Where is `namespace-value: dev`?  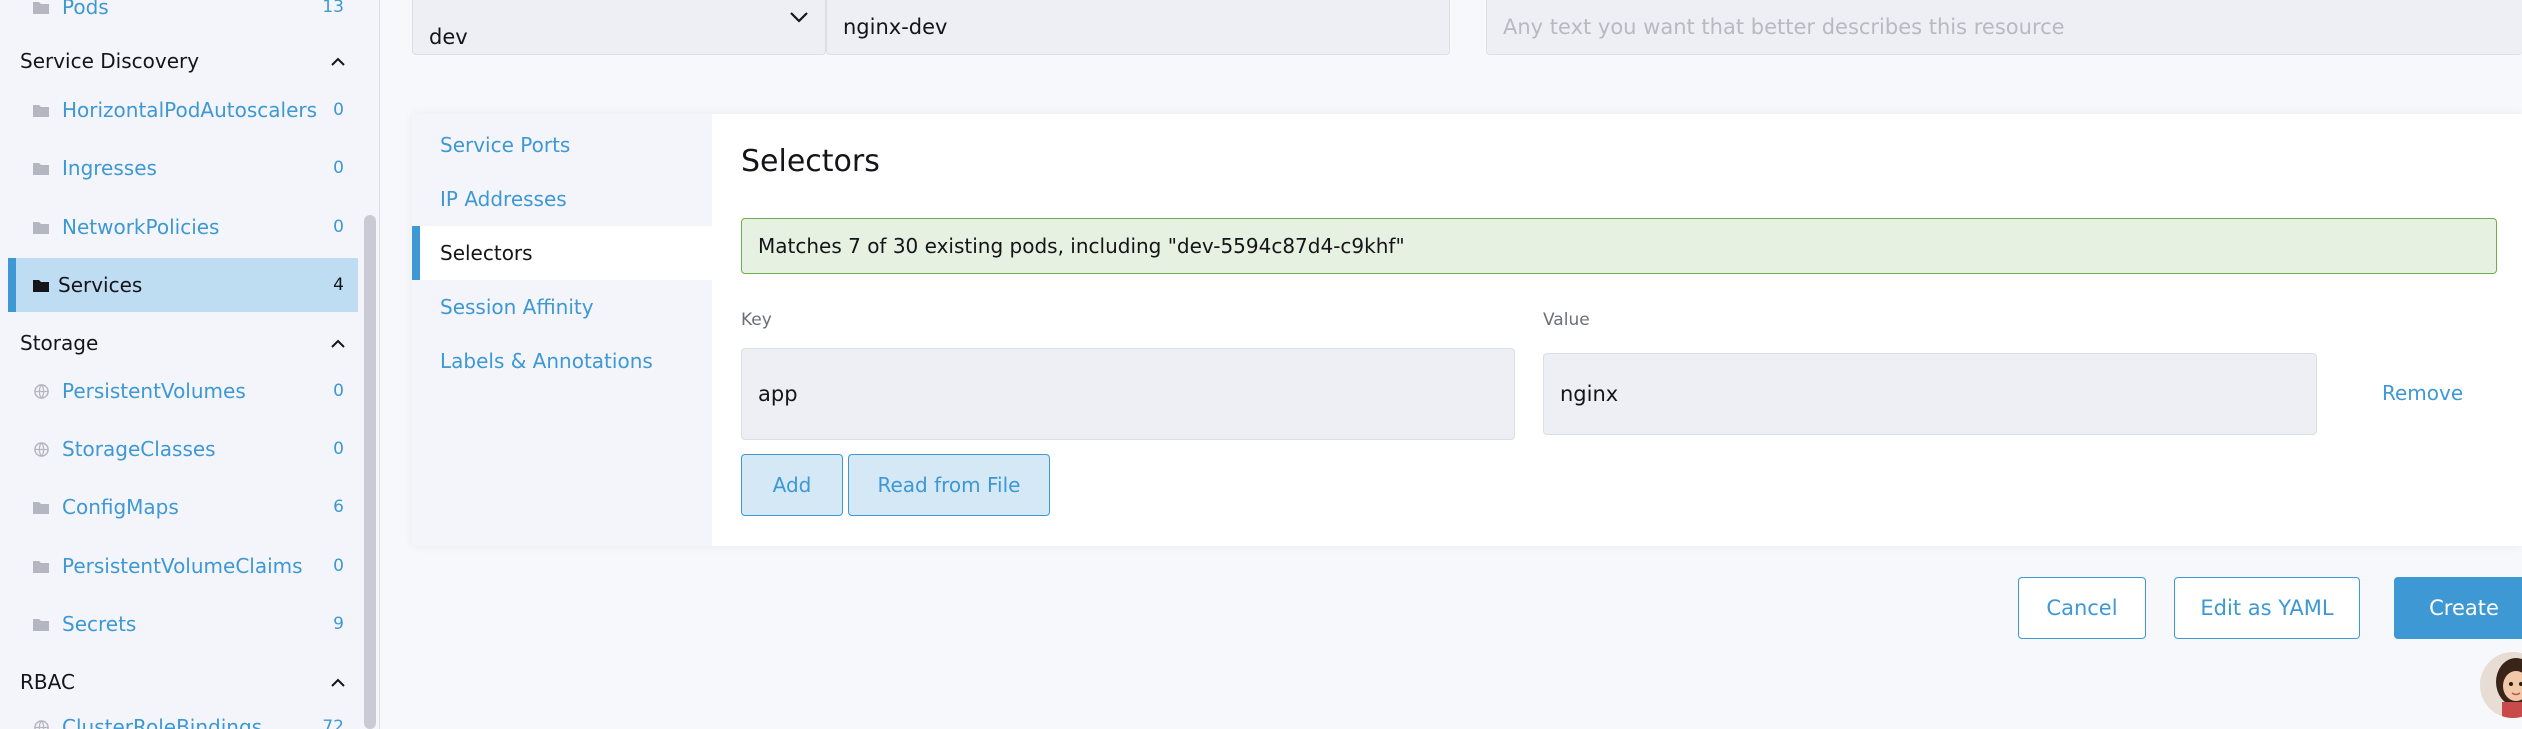
namespace-value: dev is located at coordinates (448, 37).